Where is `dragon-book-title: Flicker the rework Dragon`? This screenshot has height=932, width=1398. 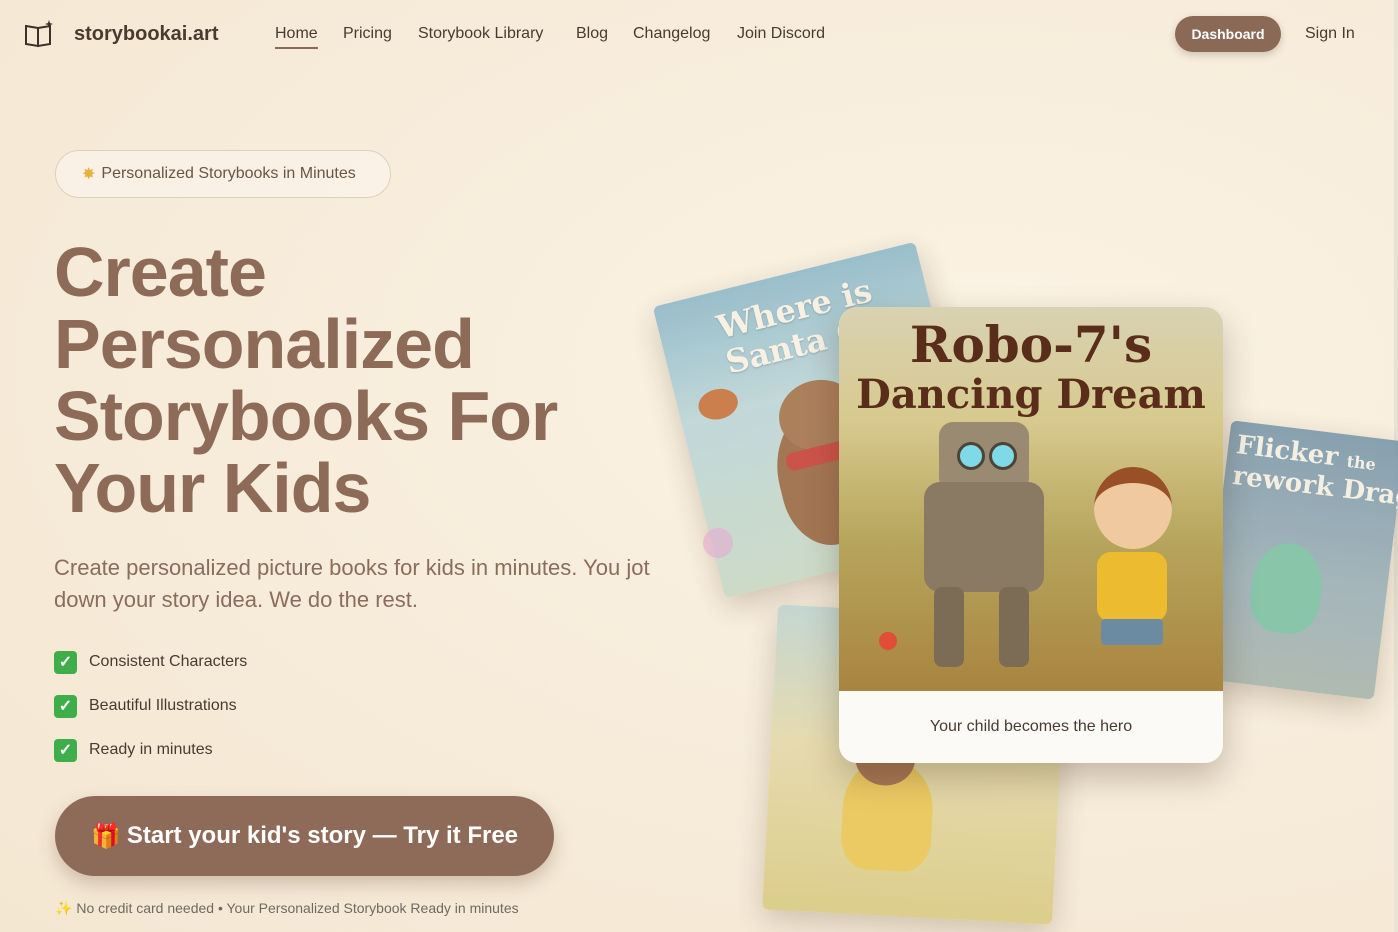 dragon-book-title: Flicker the rework Dragon is located at coordinates (1314, 474).